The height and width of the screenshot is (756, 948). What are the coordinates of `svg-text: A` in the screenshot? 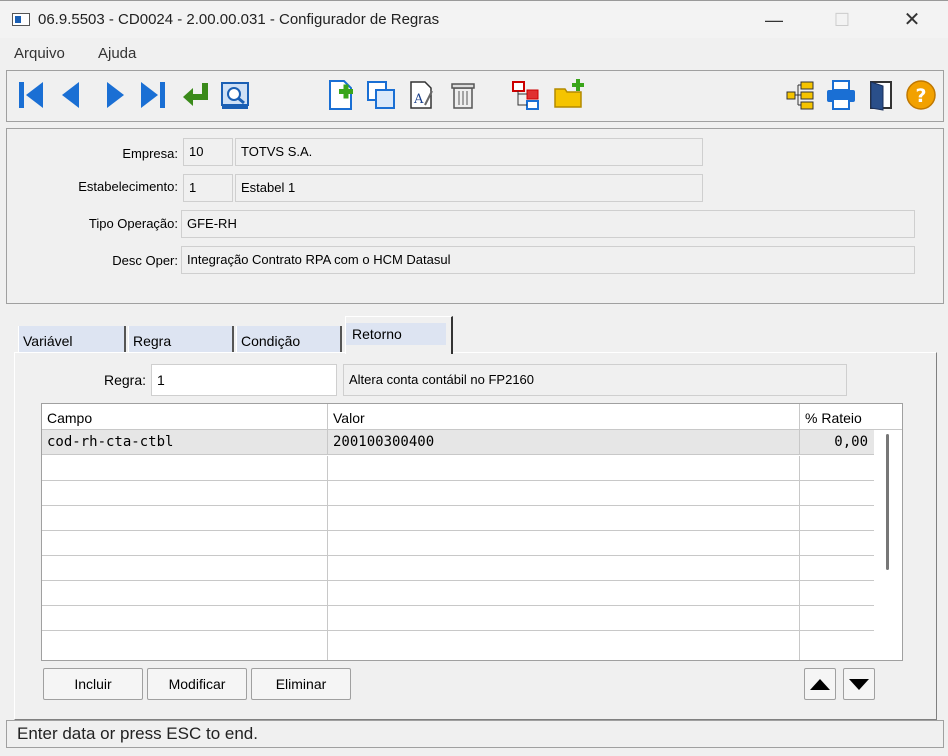 It's located at (418, 99).